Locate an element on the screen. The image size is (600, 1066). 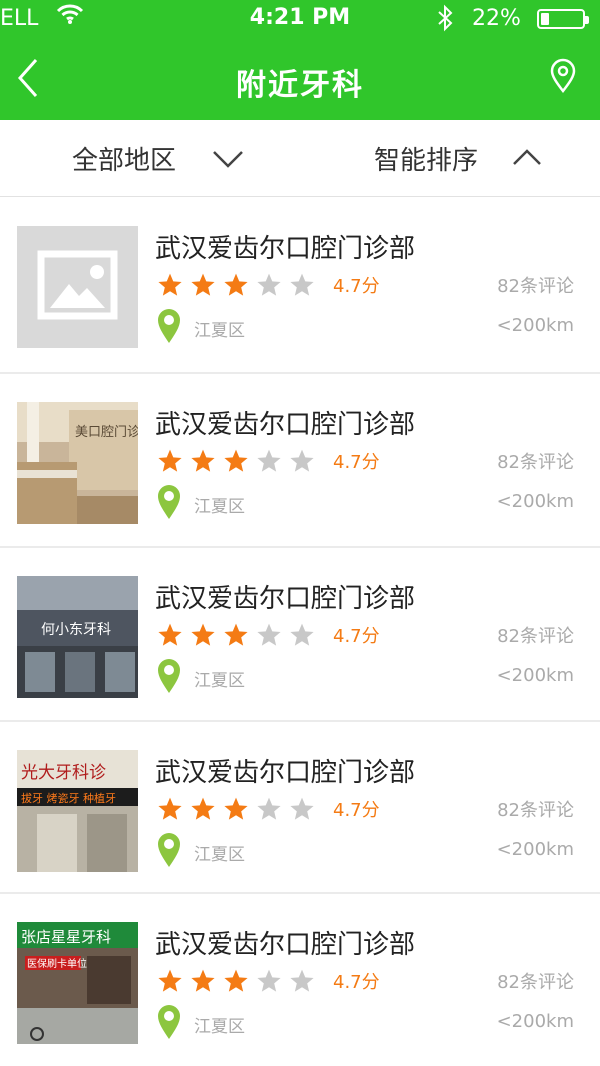
clinic-photo: 光大牙科诊 拔牙 烤瓷牙 种植牙 is located at coordinates (77, 811).